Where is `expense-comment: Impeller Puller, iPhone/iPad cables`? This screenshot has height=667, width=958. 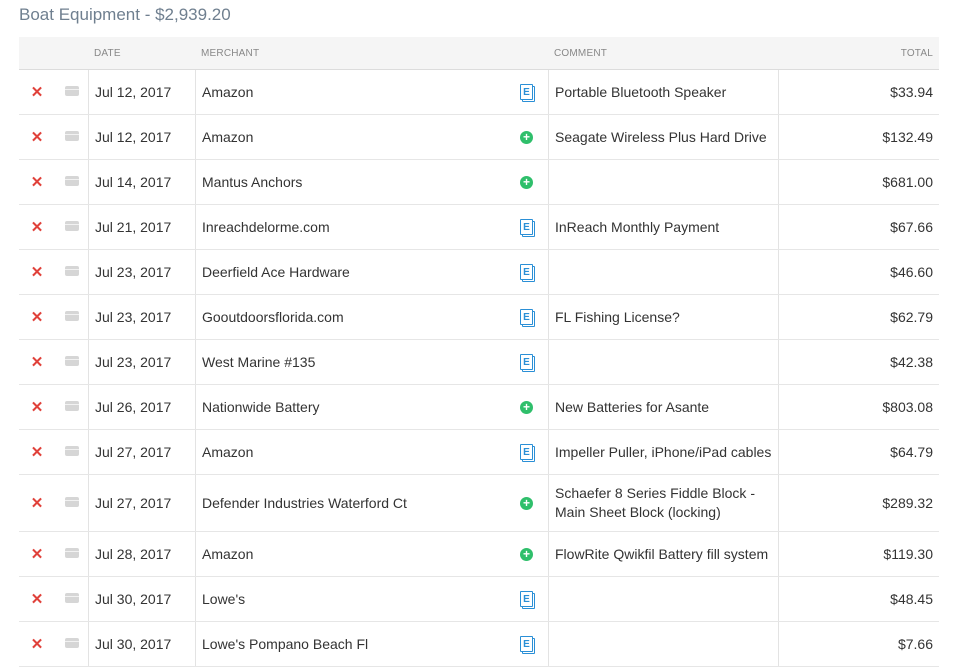
expense-comment: Impeller Puller, iPhone/iPad cables is located at coordinates (663, 452).